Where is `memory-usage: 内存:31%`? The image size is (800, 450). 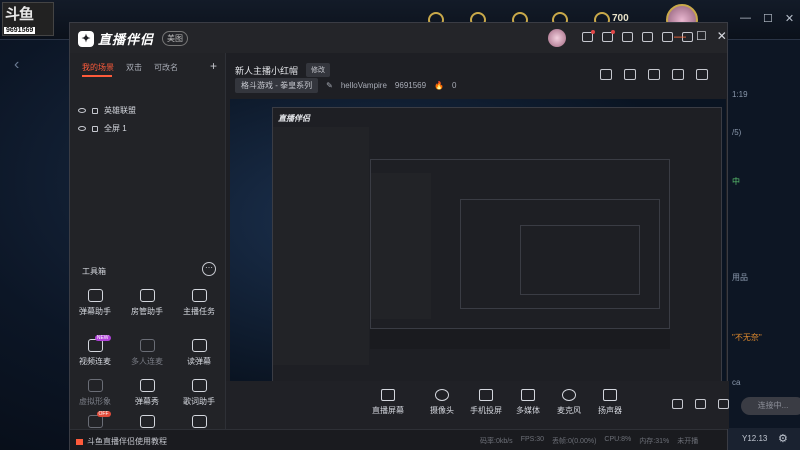 memory-usage: 内存:31% is located at coordinates (654, 441).